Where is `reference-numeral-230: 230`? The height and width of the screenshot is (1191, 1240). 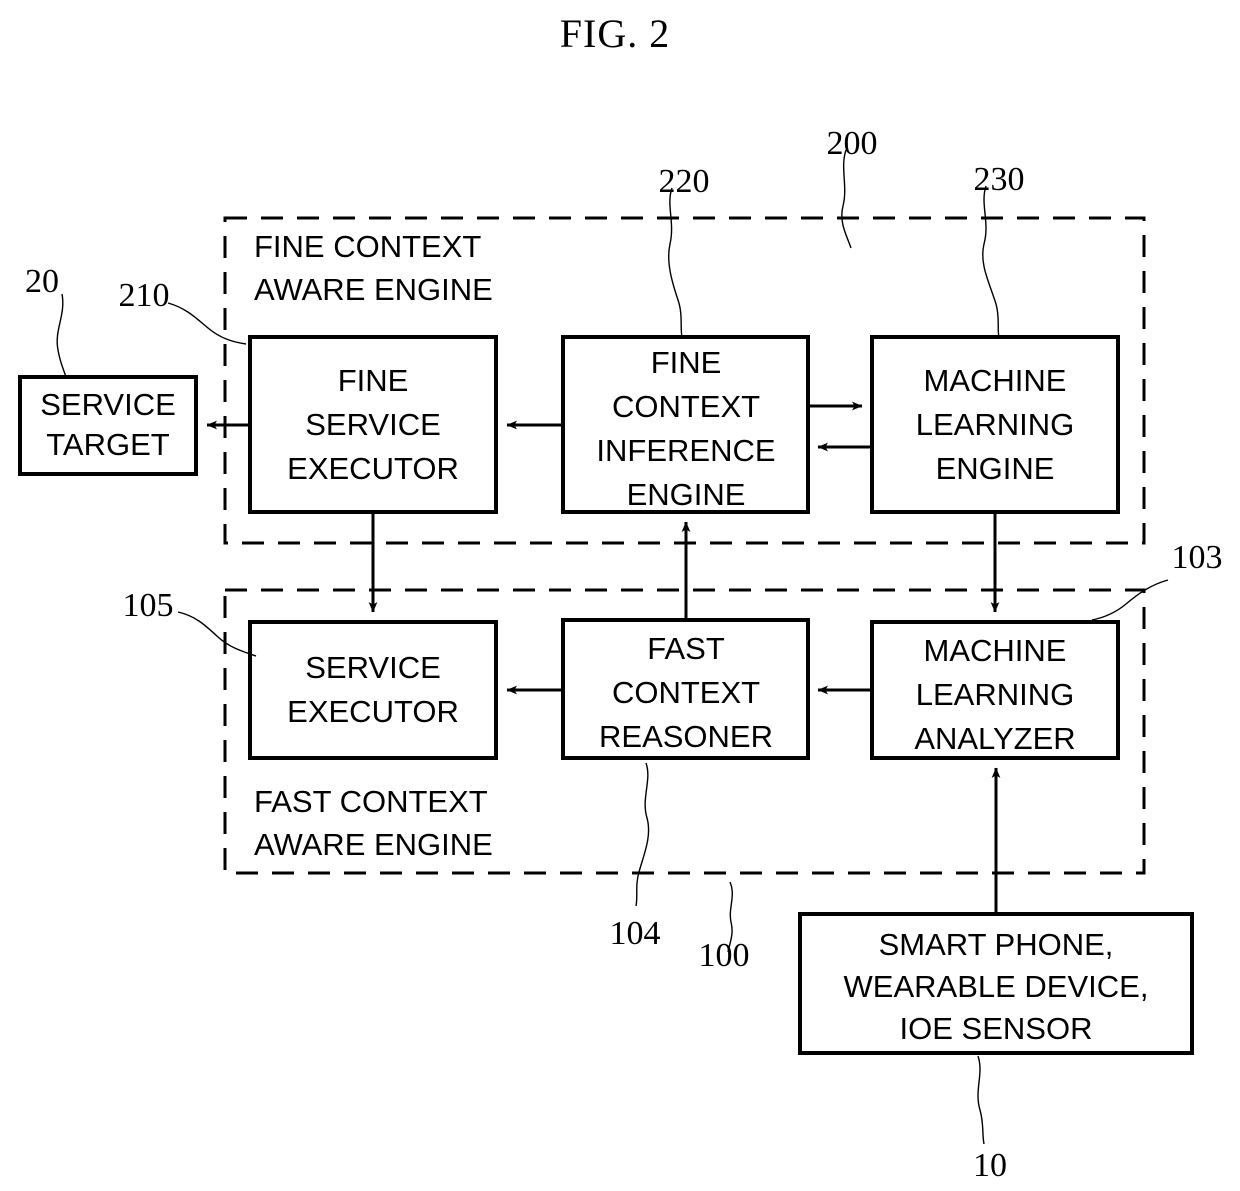
reference-numeral-230: 230 is located at coordinates (999, 179).